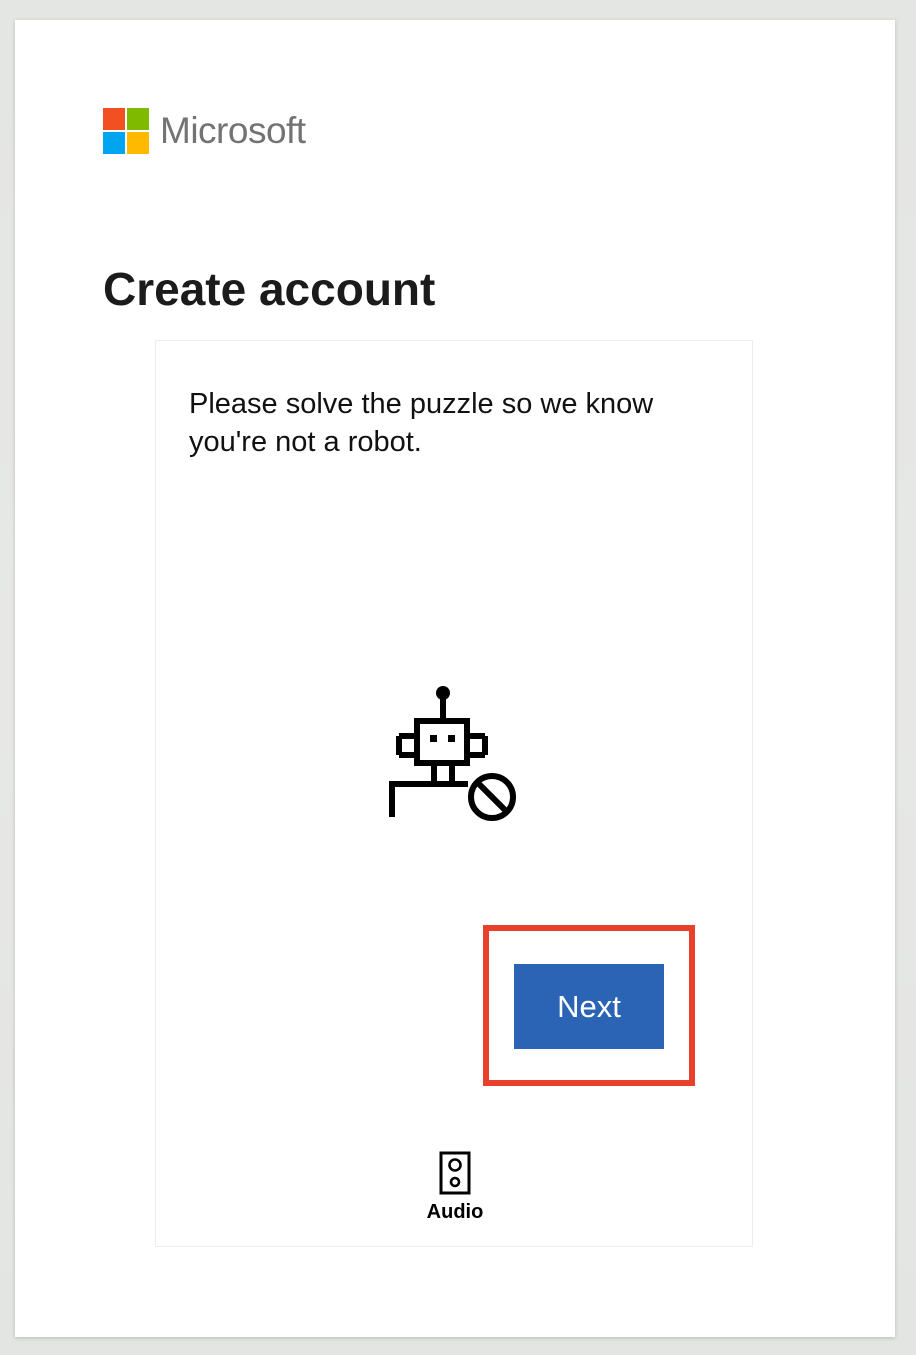 This screenshot has width=916, height=1355. Describe the element at coordinates (589, 1006) in the screenshot. I see `next-button: Next` at that location.